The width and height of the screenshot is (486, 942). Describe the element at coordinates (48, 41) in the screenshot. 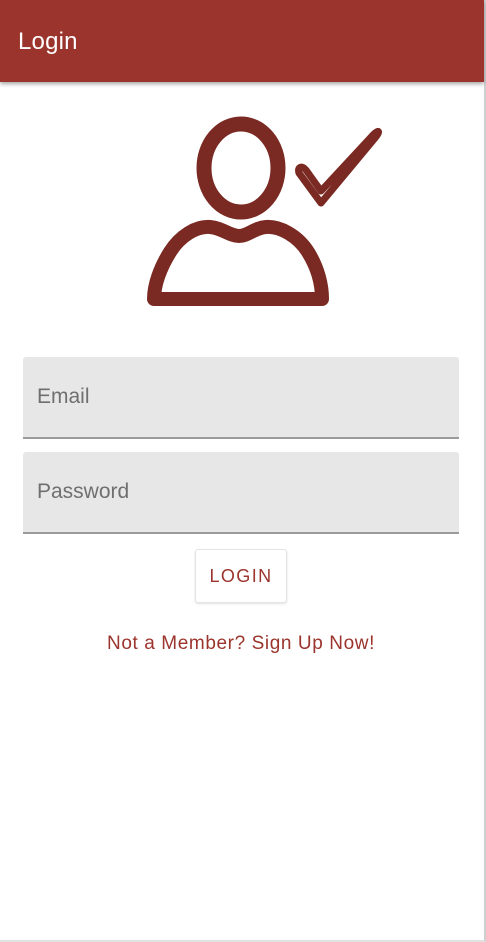

I see `app-bar-title: Login` at that location.